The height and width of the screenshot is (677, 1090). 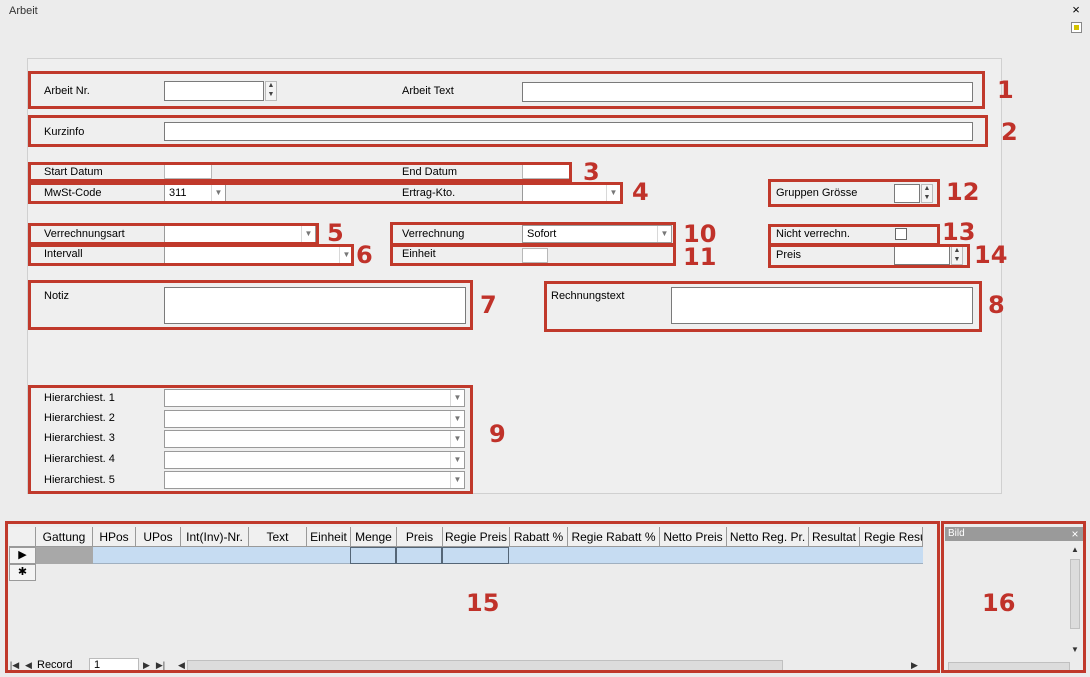 What do you see at coordinates (640, 192) in the screenshot?
I see `annotation-number-4: 4` at bounding box center [640, 192].